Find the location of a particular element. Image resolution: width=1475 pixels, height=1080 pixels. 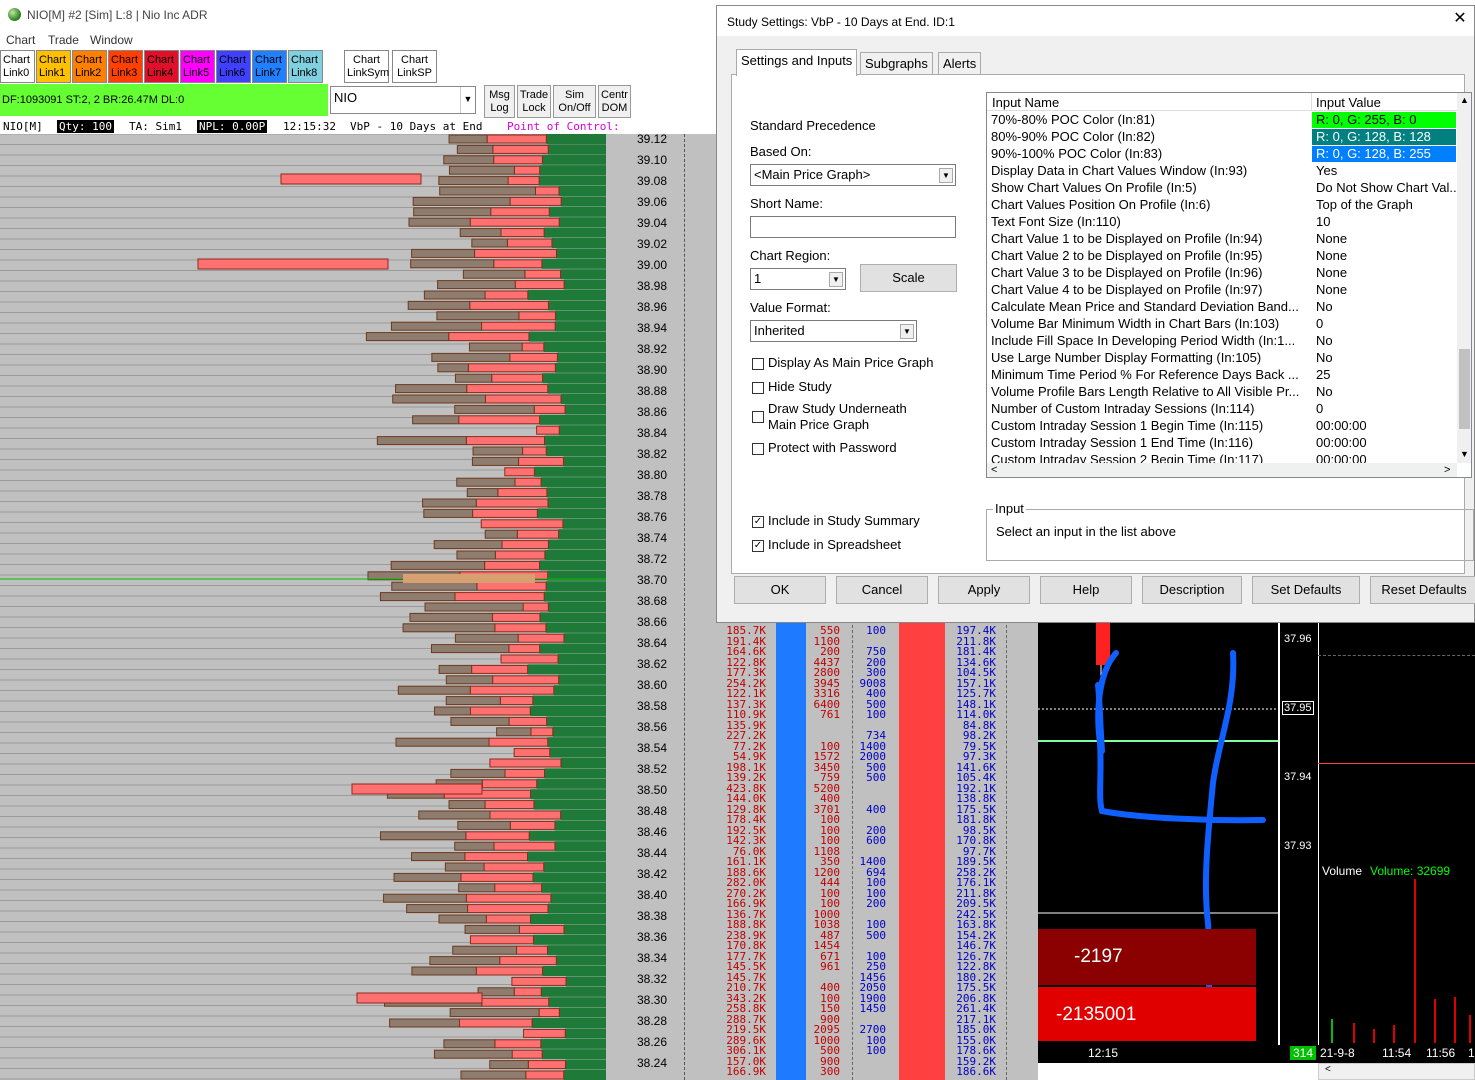

chart-linksp-button: Chart LinkSP is located at coordinates (414, 66).